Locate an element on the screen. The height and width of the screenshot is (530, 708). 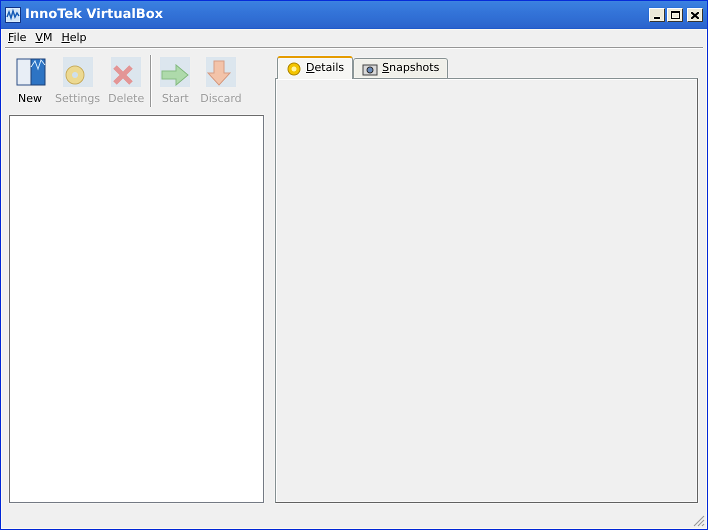
details-icon is located at coordinates (294, 68).